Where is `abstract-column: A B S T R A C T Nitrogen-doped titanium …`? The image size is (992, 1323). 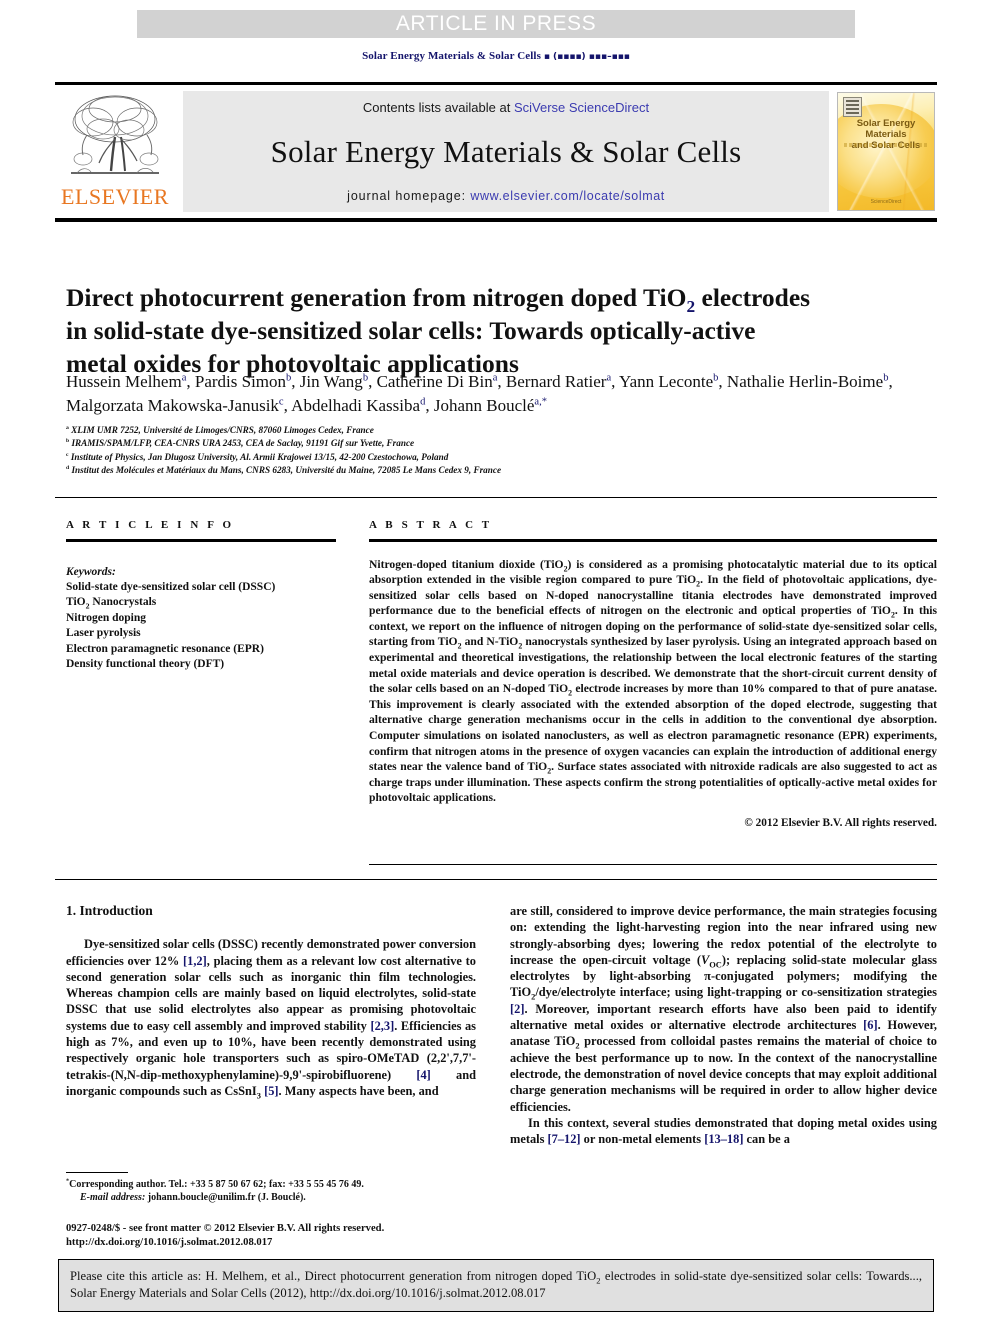
abstract-column: A B S T R A C T Nitrogen-doped titanium … is located at coordinates (653, 674).